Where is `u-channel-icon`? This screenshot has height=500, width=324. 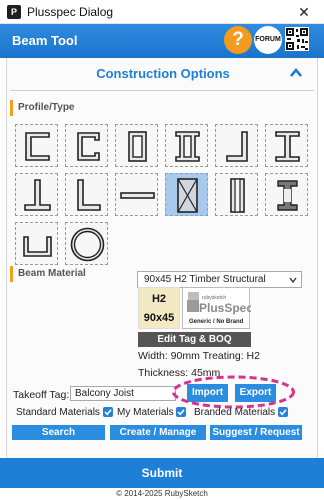
u-channel-icon is located at coordinates (37, 246).